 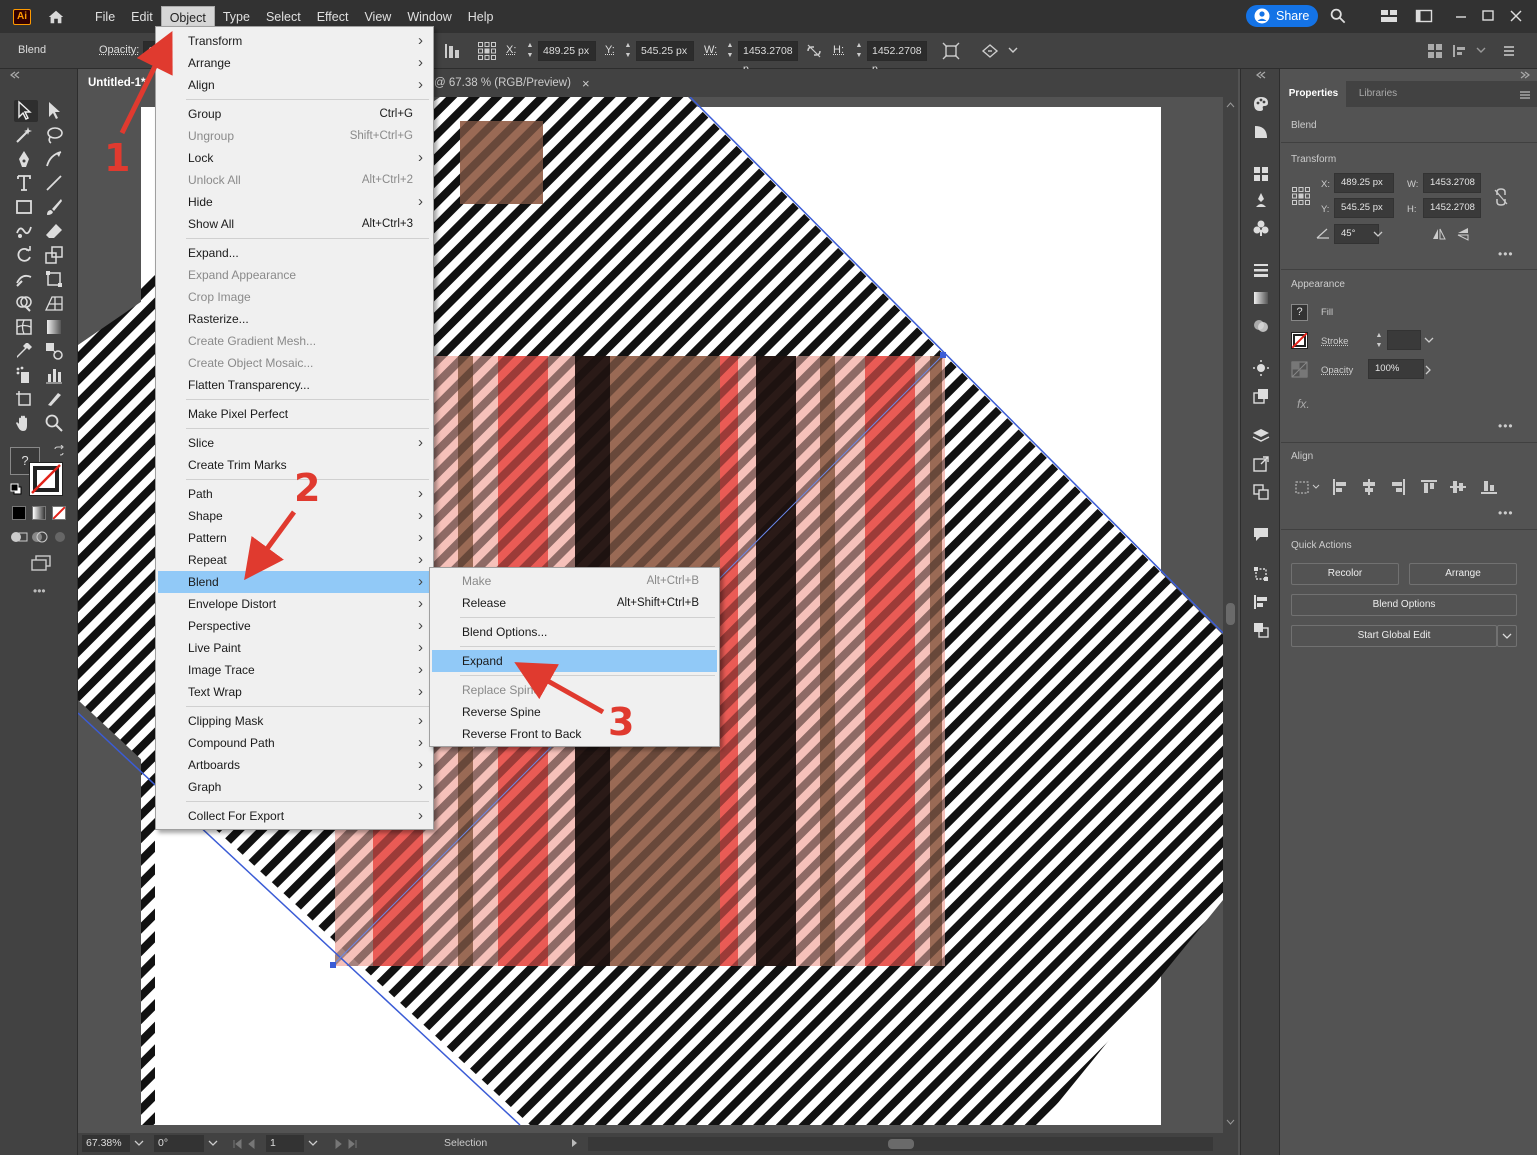 I want to click on align-right-icon, so click(x=1398, y=487).